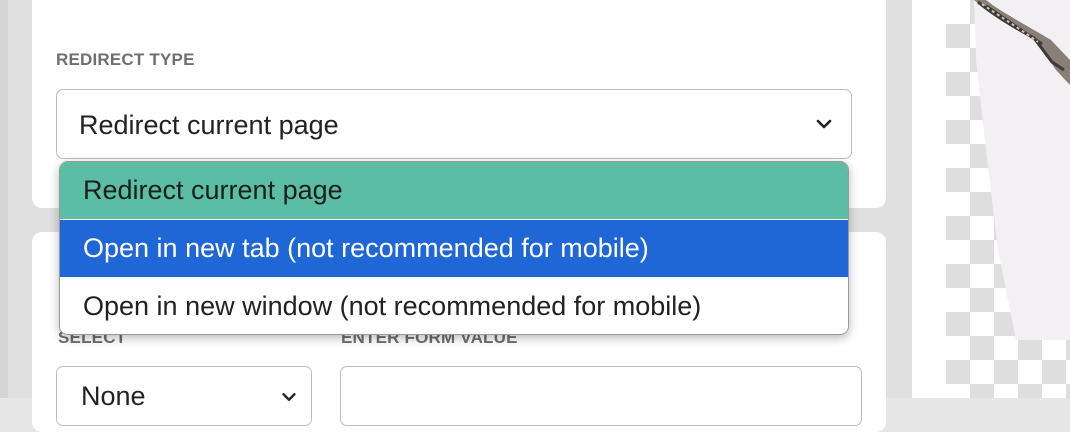 The height and width of the screenshot is (432, 1070). What do you see at coordinates (209, 125) in the screenshot?
I see `redirect-type-selected-value: Redirect current page` at bounding box center [209, 125].